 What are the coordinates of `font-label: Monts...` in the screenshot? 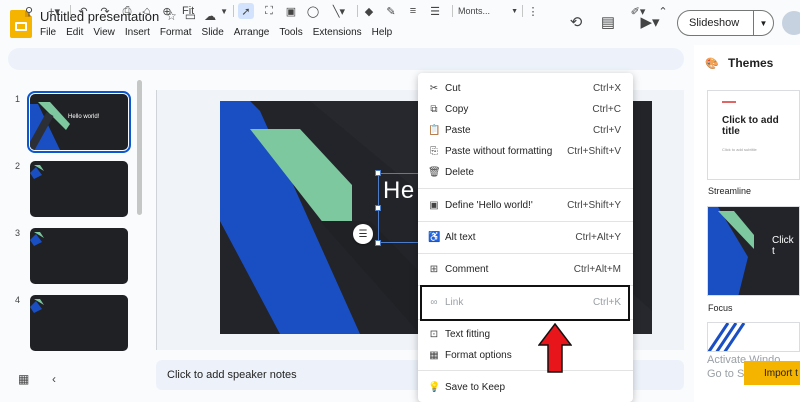 It's located at (474, 11).